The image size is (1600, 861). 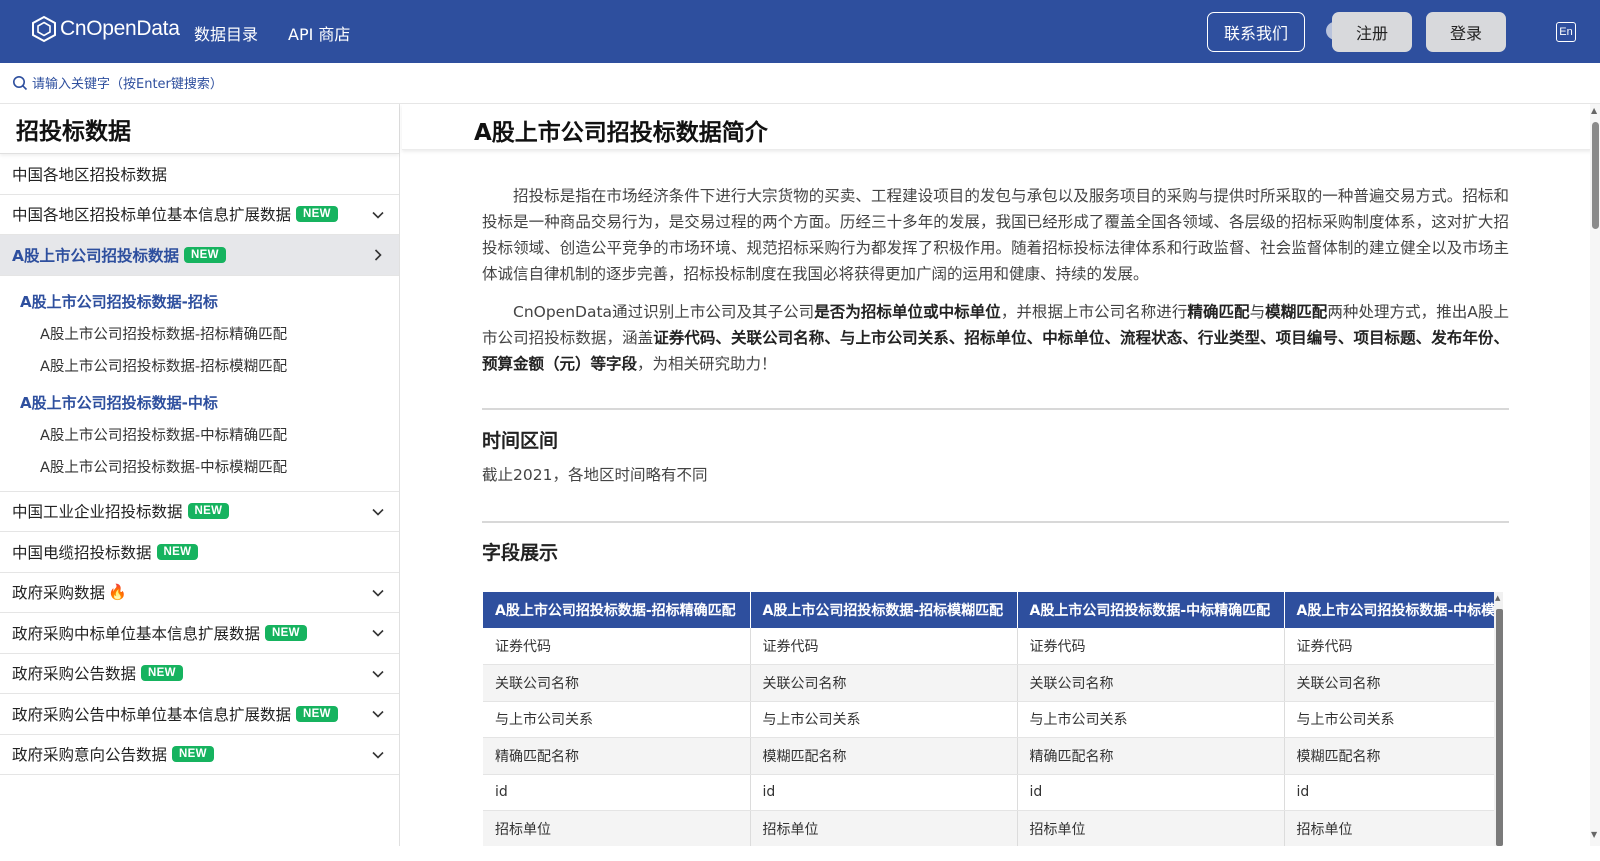 What do you see at coordinates (90, 174) in the screenshot?
I see `sidebar-item-label: 中国各地区招投标数据` at bounding box center [90, 174].